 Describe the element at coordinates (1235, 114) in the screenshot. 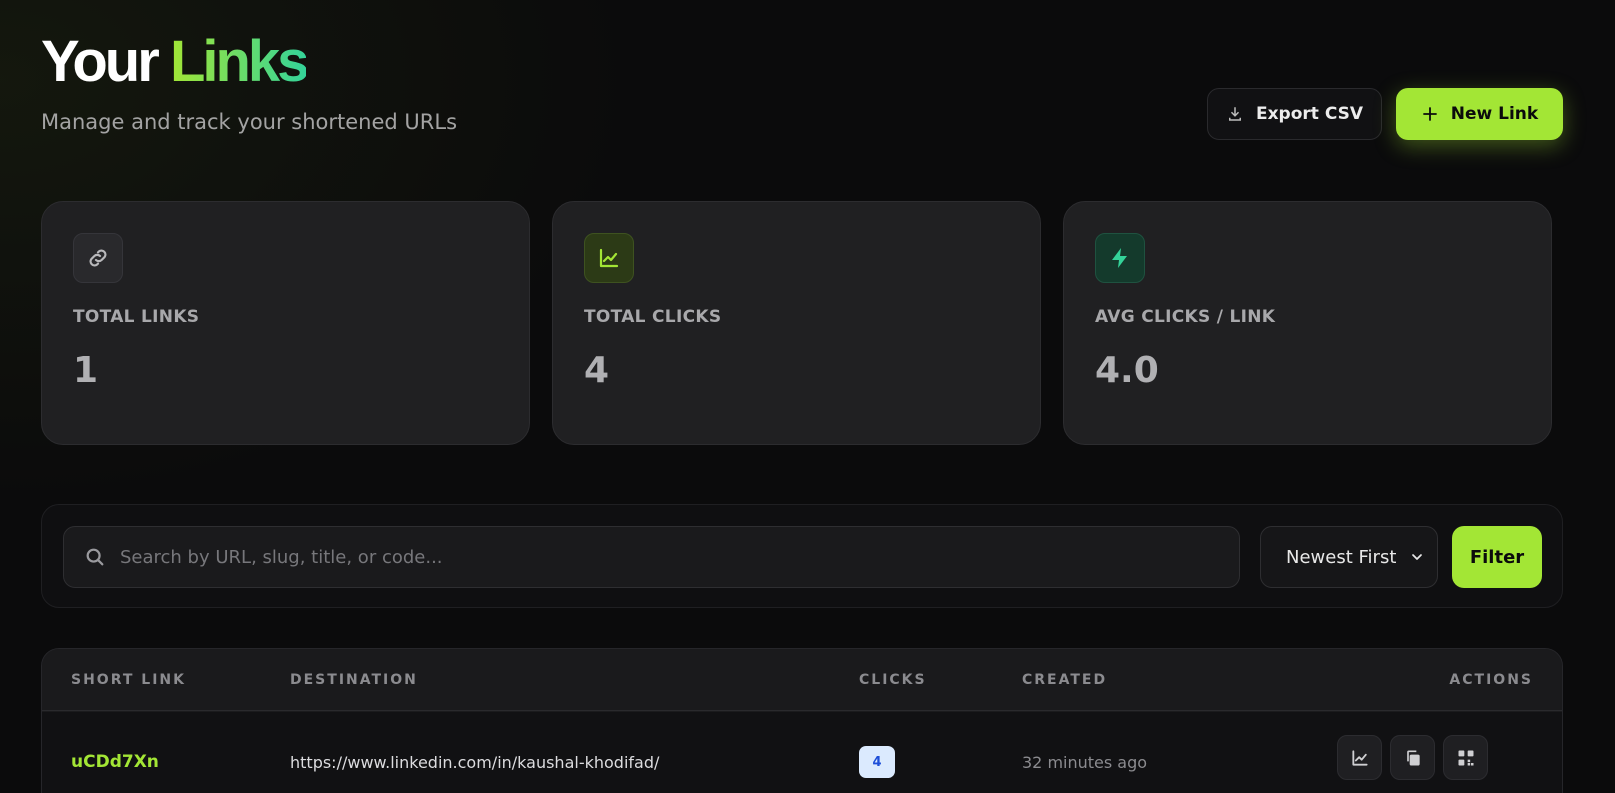

I see `download-icon` at that location.